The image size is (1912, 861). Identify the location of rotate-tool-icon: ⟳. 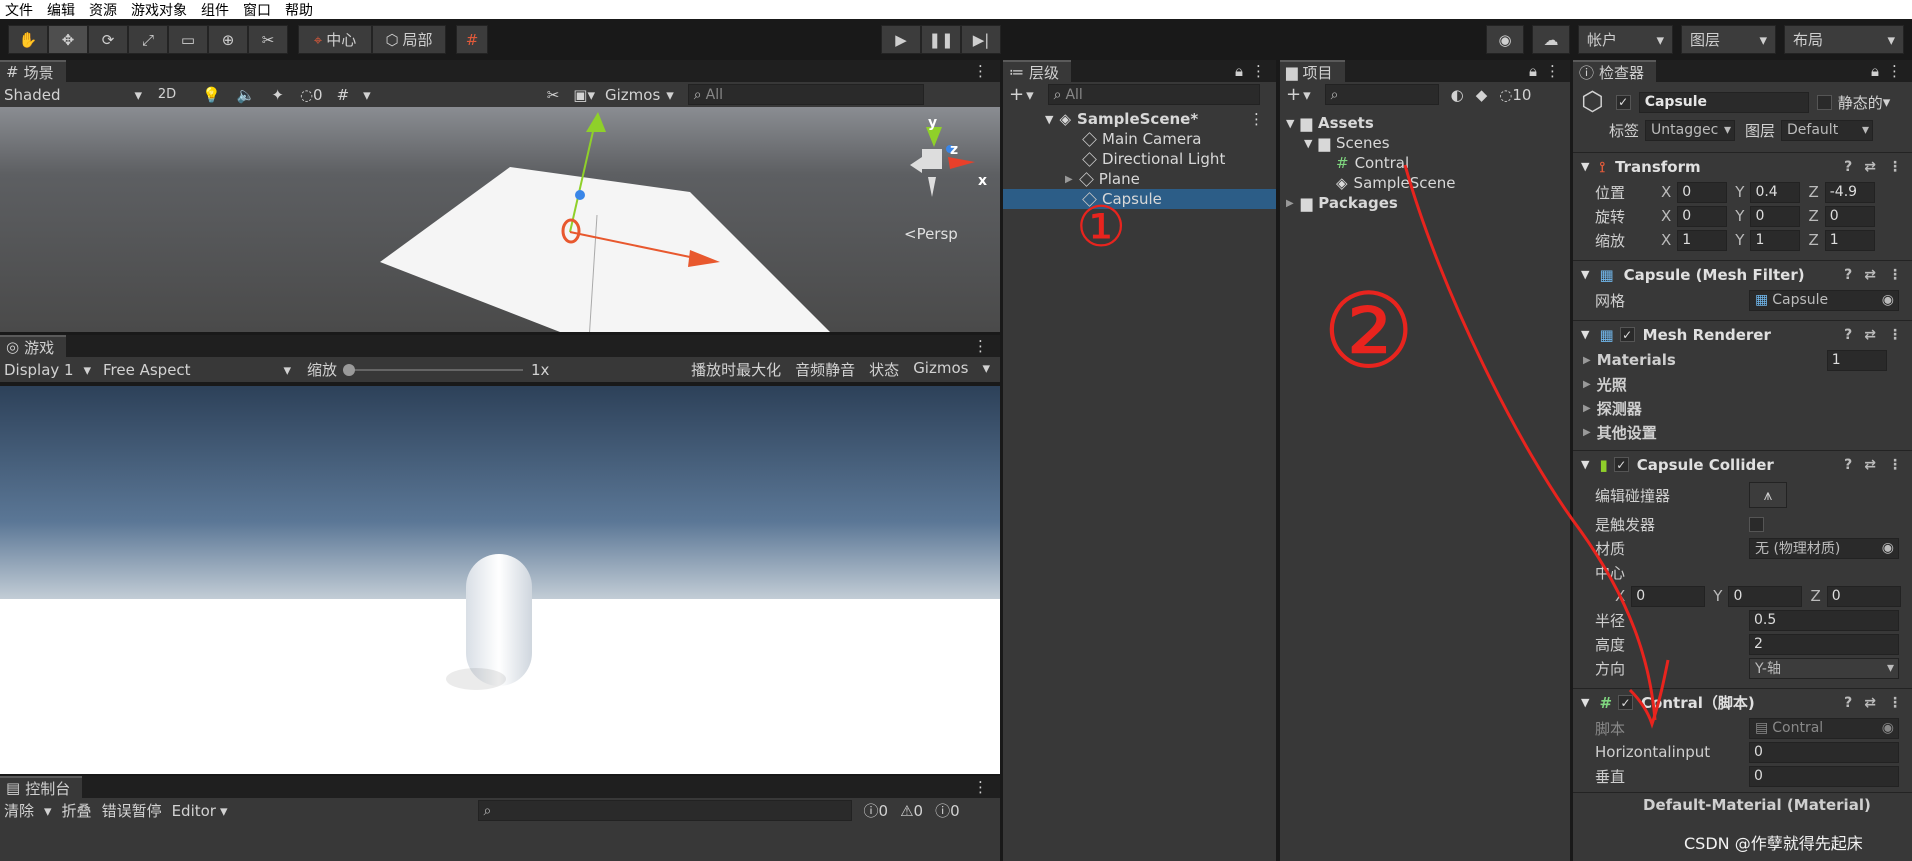
(108, 39).